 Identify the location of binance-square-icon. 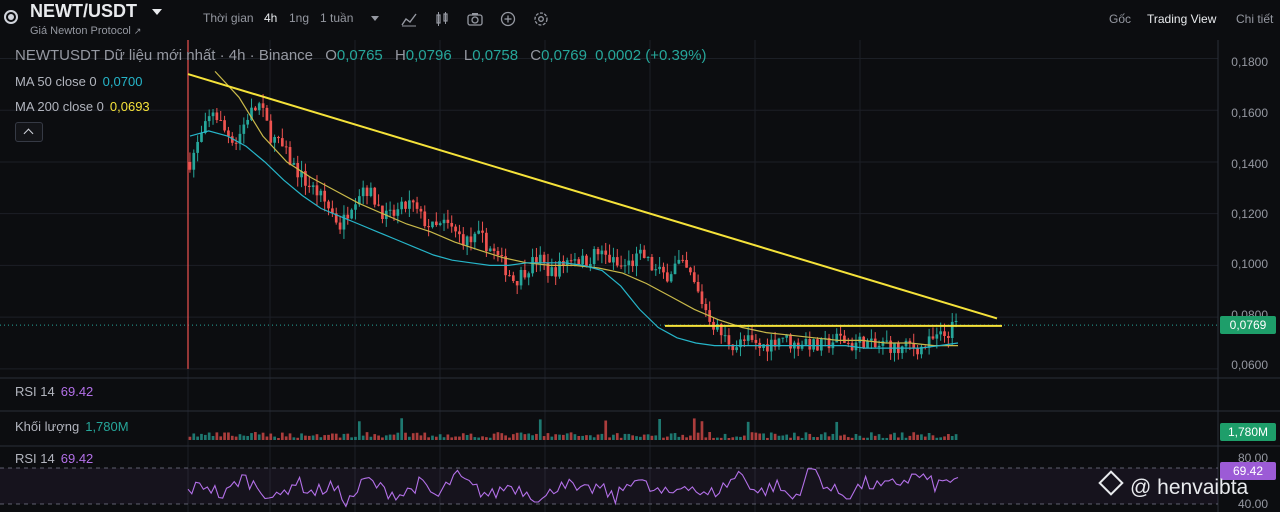
(1111, 483).